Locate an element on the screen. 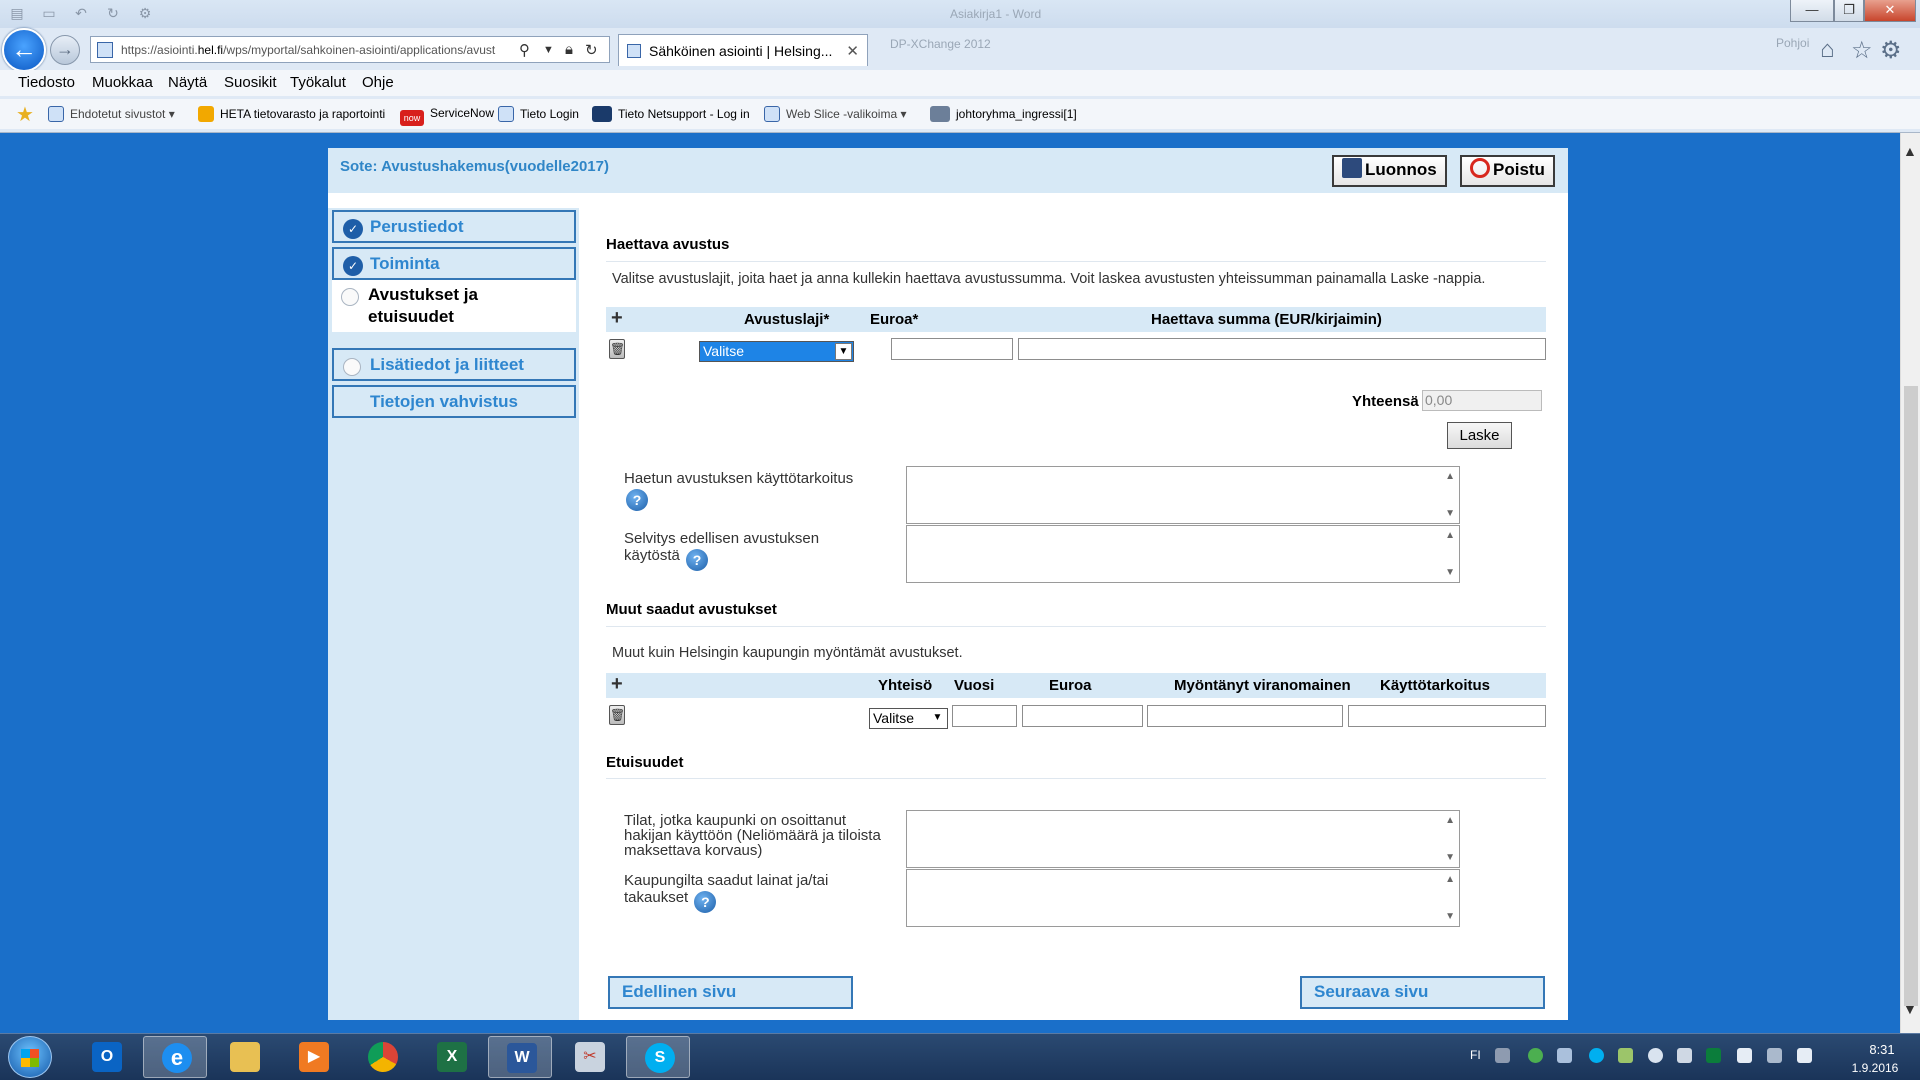 The width and height of the screenshot is (1920, 1080). home-icon: ⌂ is located at coordinates (1827, 50).